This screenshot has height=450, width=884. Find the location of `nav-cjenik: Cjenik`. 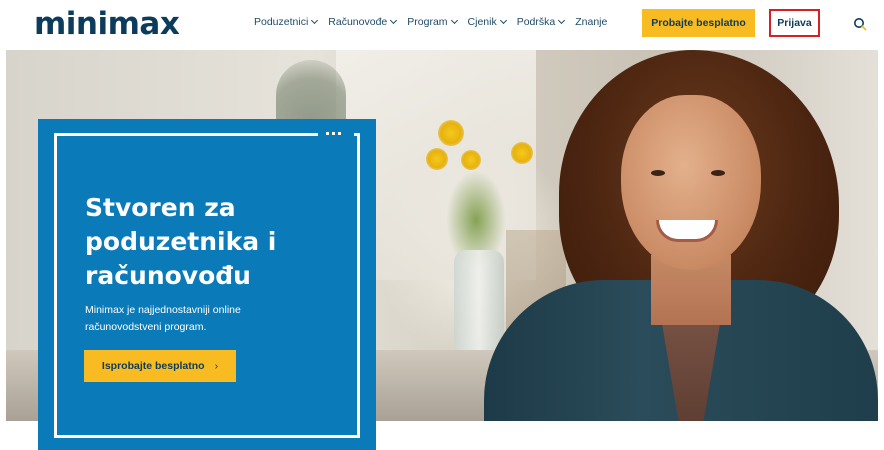

nav-cjenik: Cjenik is located at coordinates (487, 22).